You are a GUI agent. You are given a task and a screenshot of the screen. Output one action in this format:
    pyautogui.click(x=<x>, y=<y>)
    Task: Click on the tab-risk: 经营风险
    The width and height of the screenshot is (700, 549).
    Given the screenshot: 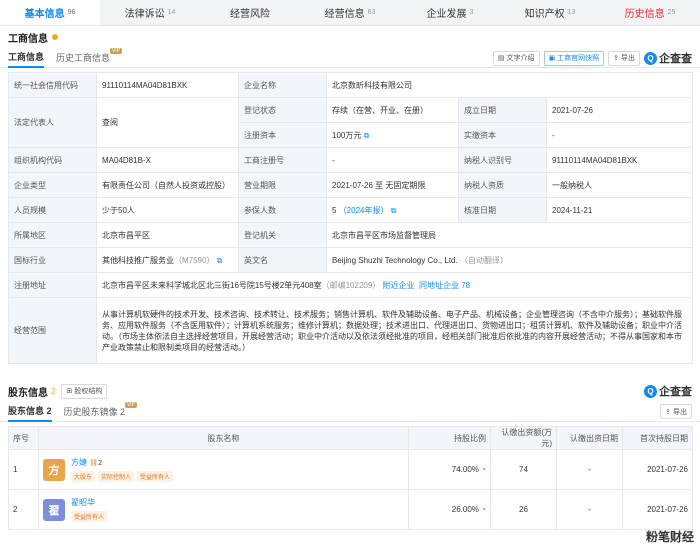 What is the action you would take?
    pyautogui.click(x=250, y=12)
    